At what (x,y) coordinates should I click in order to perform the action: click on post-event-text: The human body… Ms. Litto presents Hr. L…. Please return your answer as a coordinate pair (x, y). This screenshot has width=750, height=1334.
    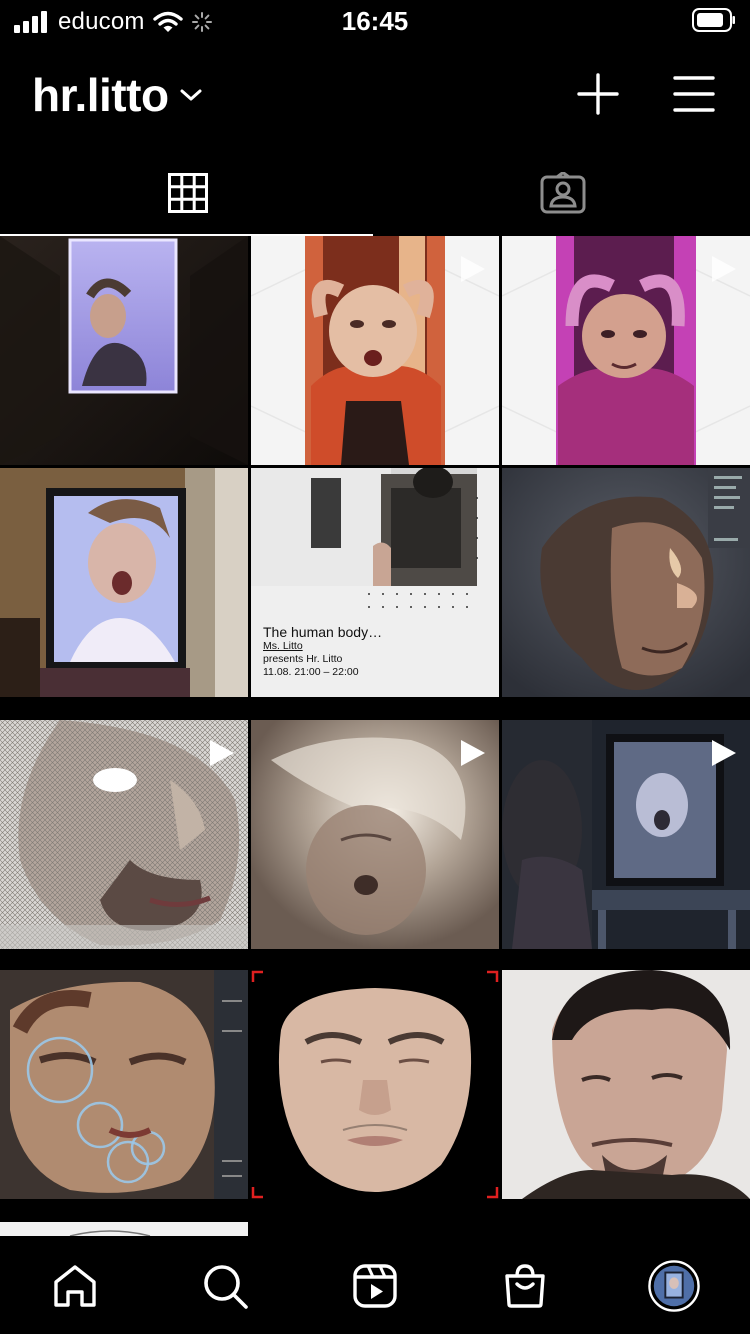
    Looking at the image, I should click on (322, 651).